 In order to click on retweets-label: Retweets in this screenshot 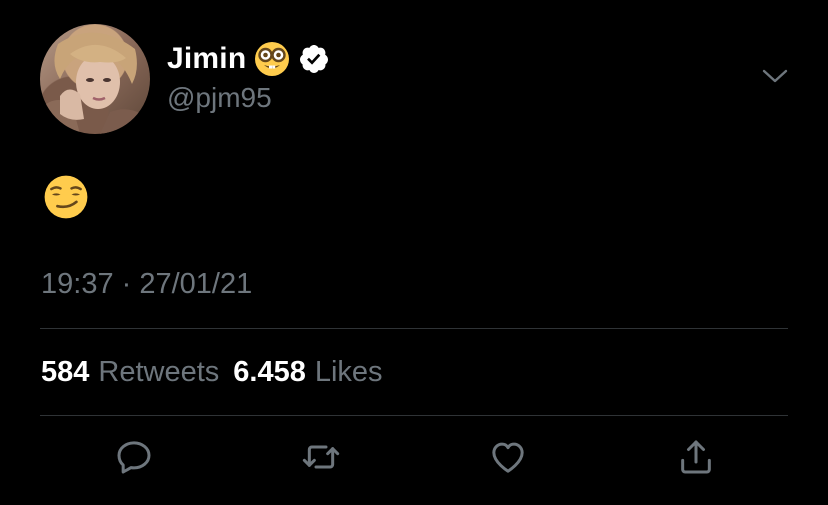, I will do `click(158, 372)`.